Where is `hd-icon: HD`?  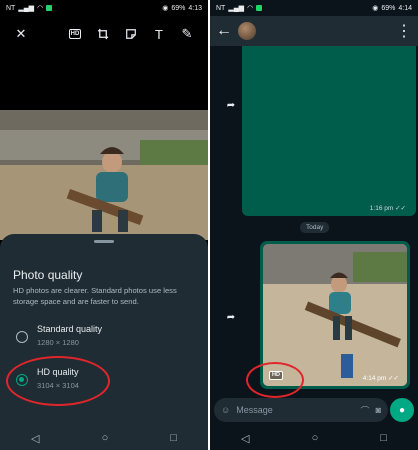 hd-icon: HD is located at coordinates (75, 34).